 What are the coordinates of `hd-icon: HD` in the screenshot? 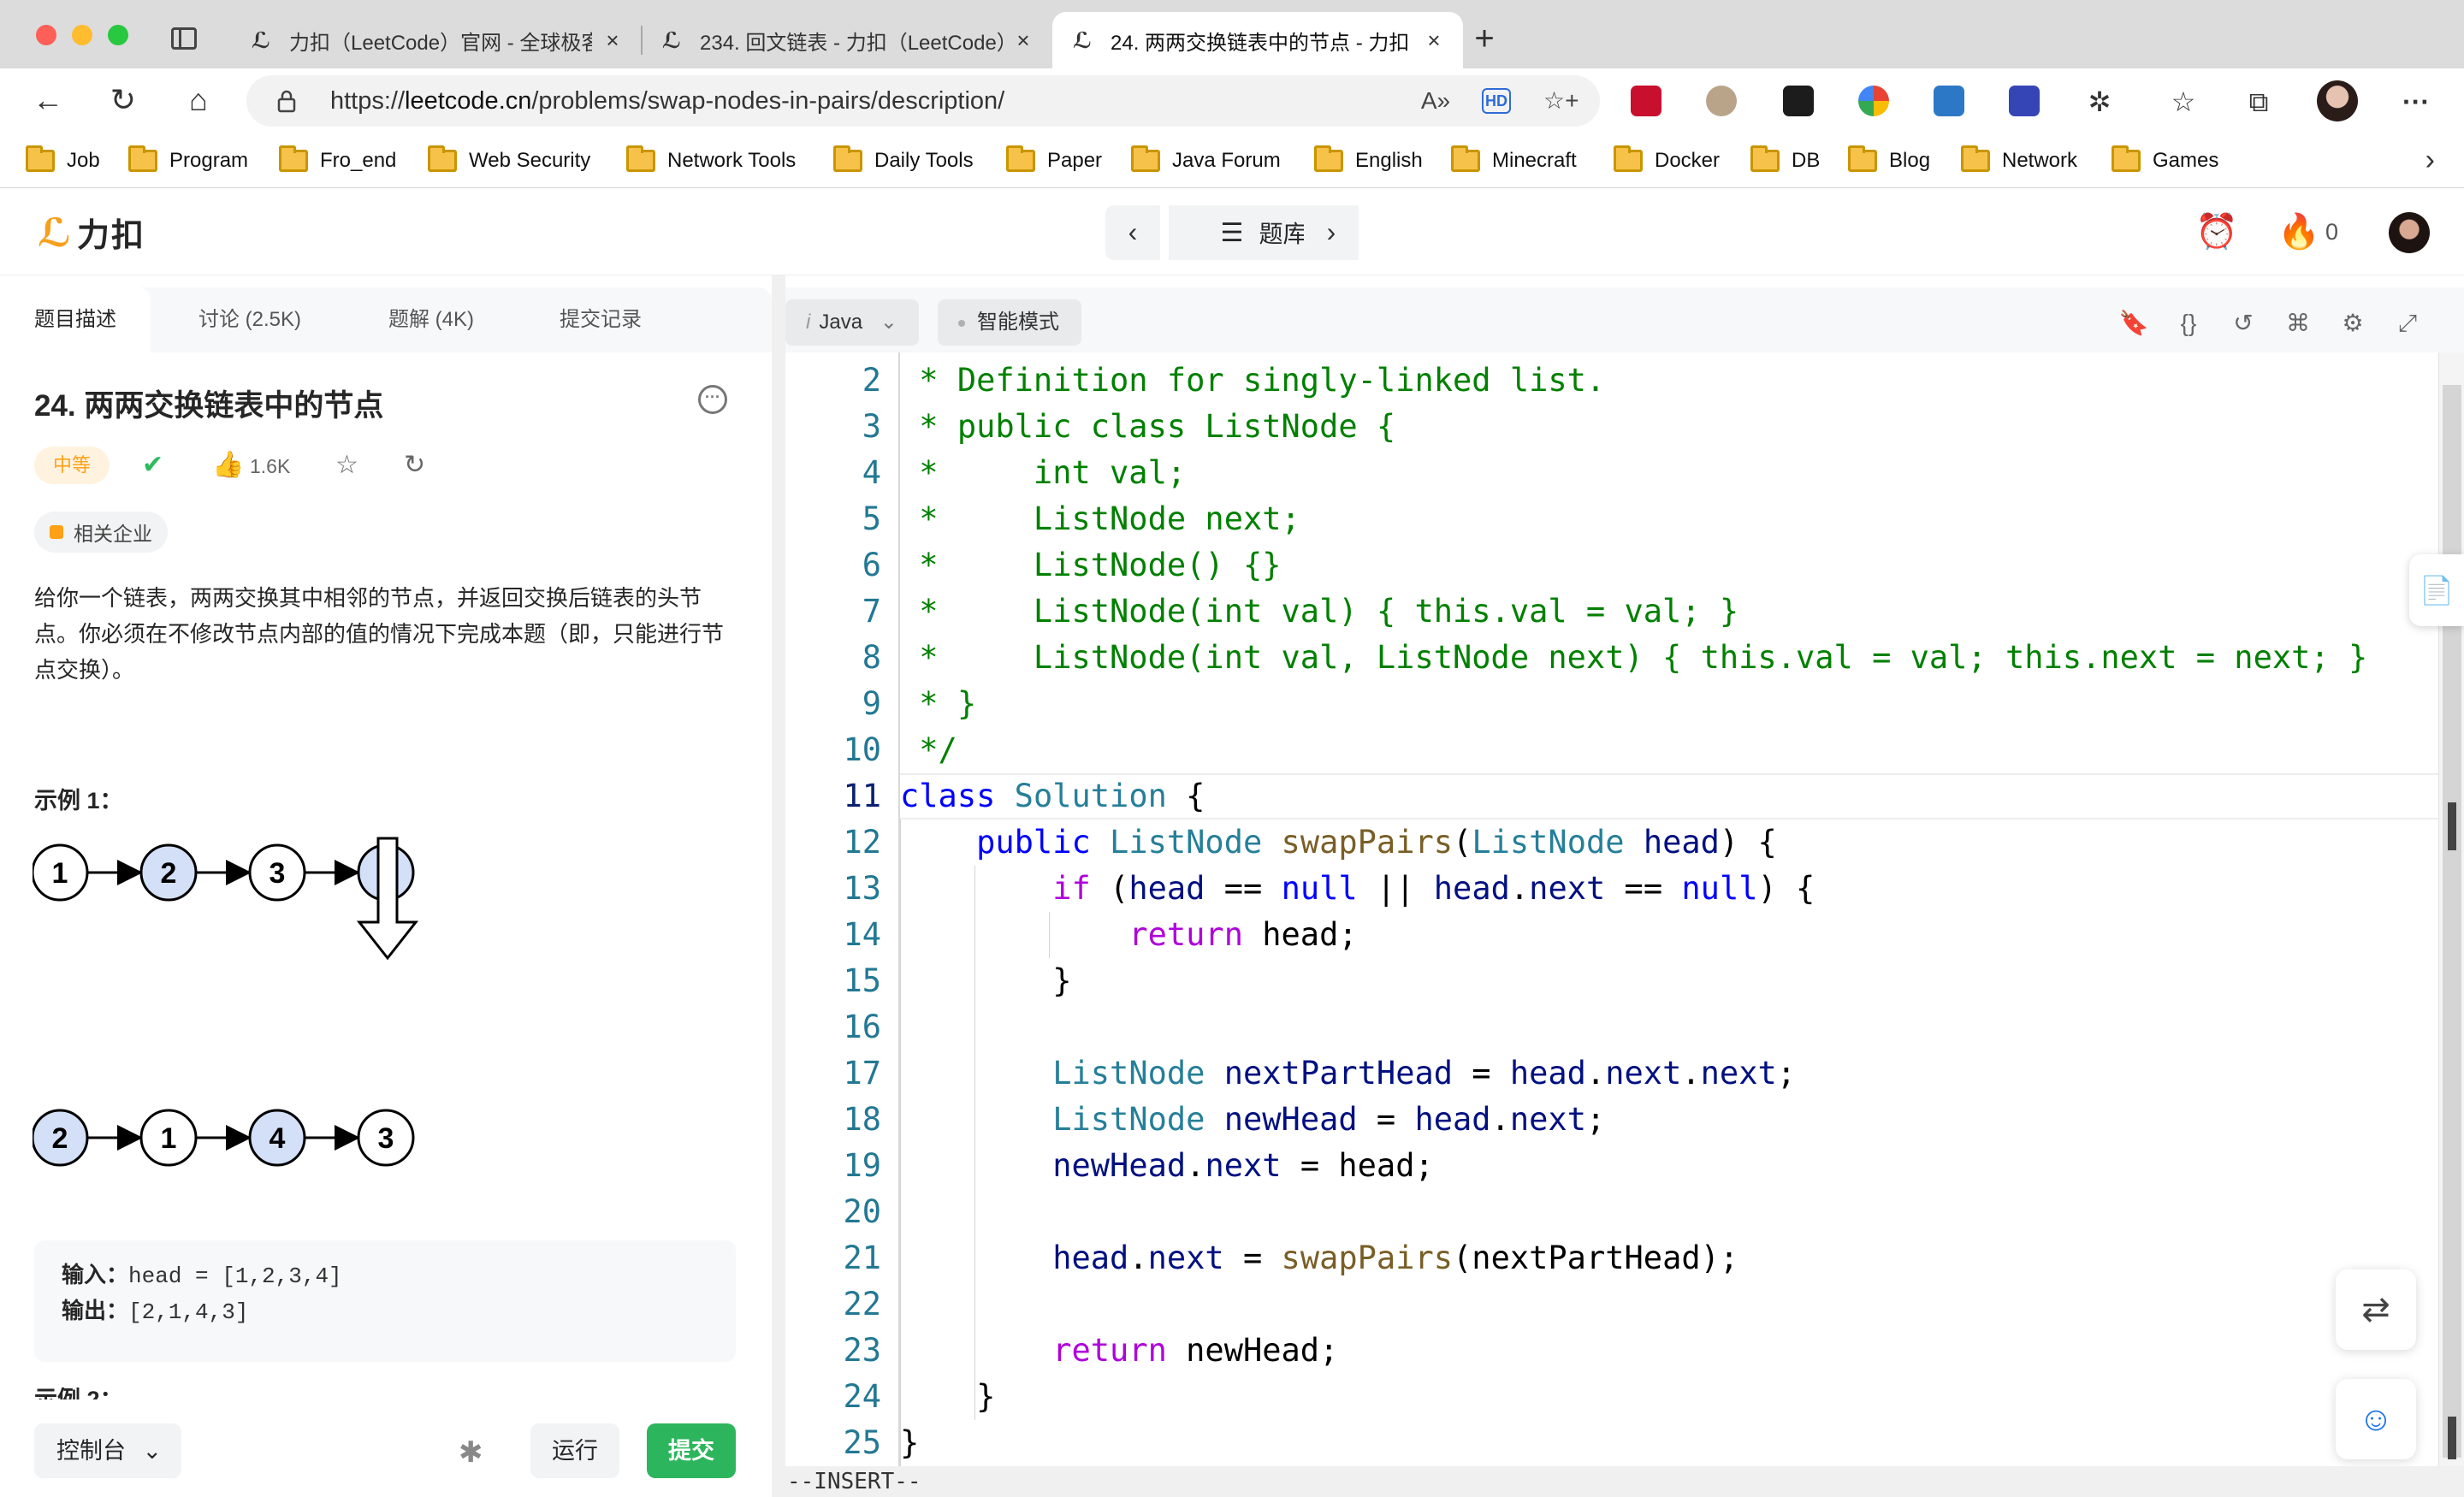 It's located at (1496, 101).